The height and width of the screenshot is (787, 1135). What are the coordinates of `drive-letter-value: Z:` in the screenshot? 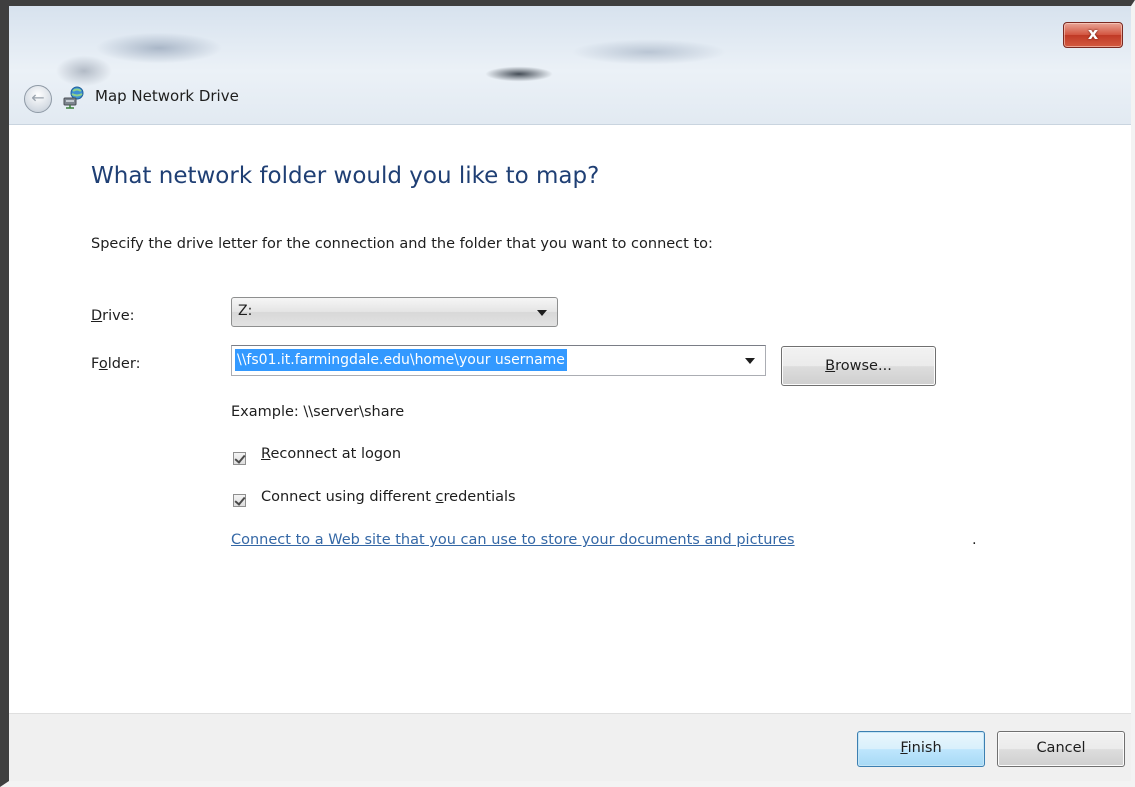 It's located at (245, 311).